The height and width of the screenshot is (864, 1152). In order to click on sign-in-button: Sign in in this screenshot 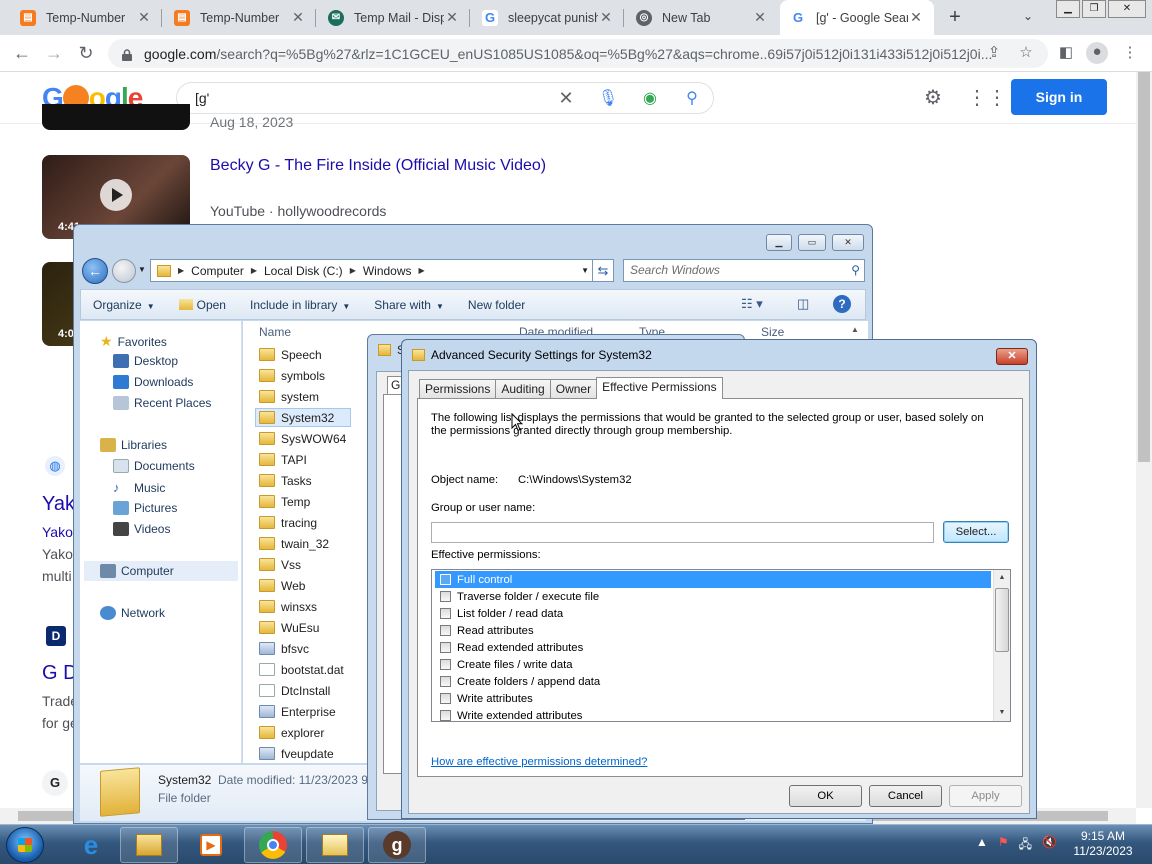, I will do `click(1059, 97)`.